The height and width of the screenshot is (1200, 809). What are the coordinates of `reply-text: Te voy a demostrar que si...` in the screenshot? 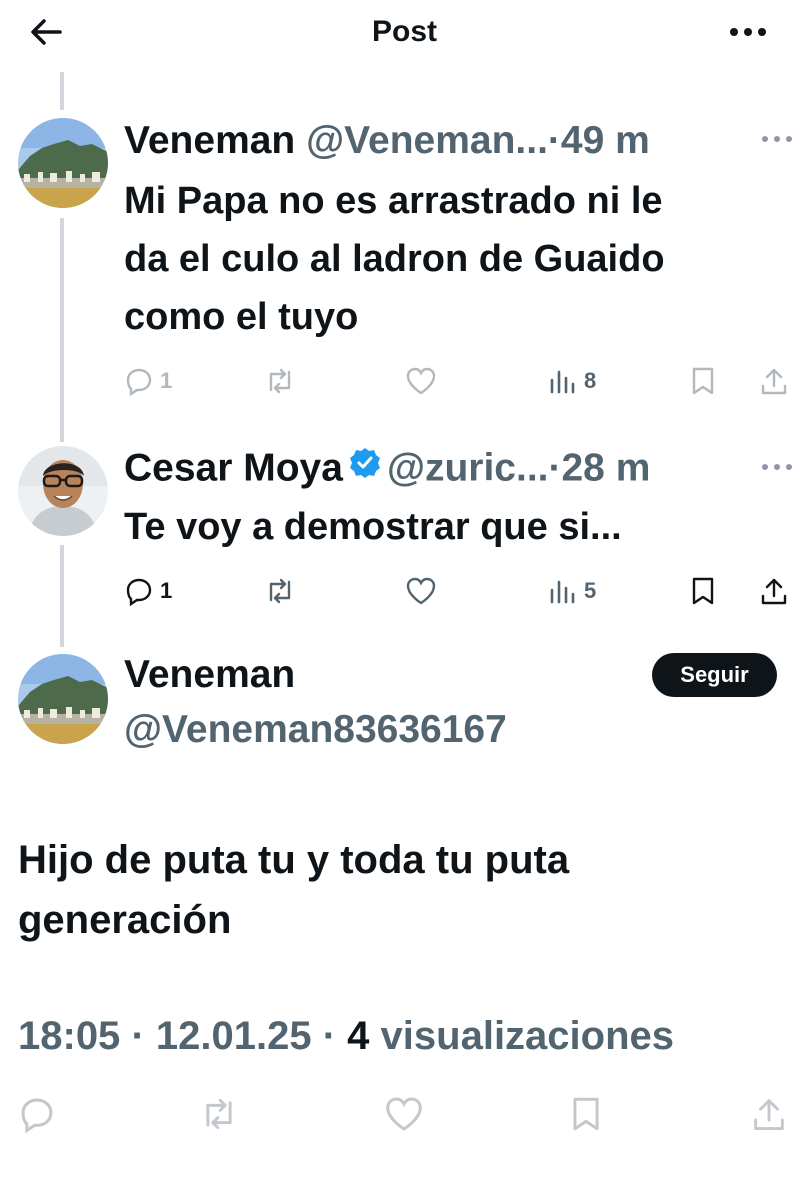 It's located at (373, 527).